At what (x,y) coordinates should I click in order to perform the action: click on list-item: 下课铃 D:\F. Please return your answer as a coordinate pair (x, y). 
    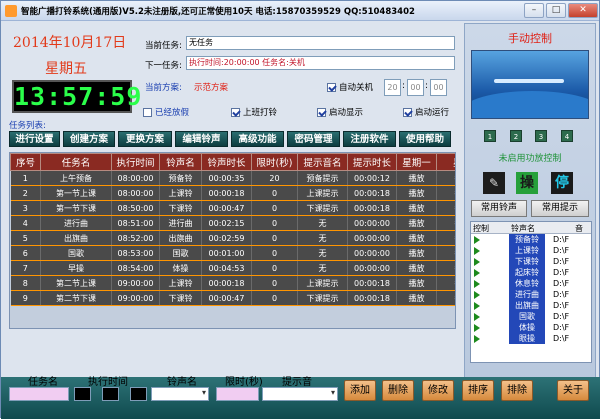
    Looking at the image, I should click on (531, 261).